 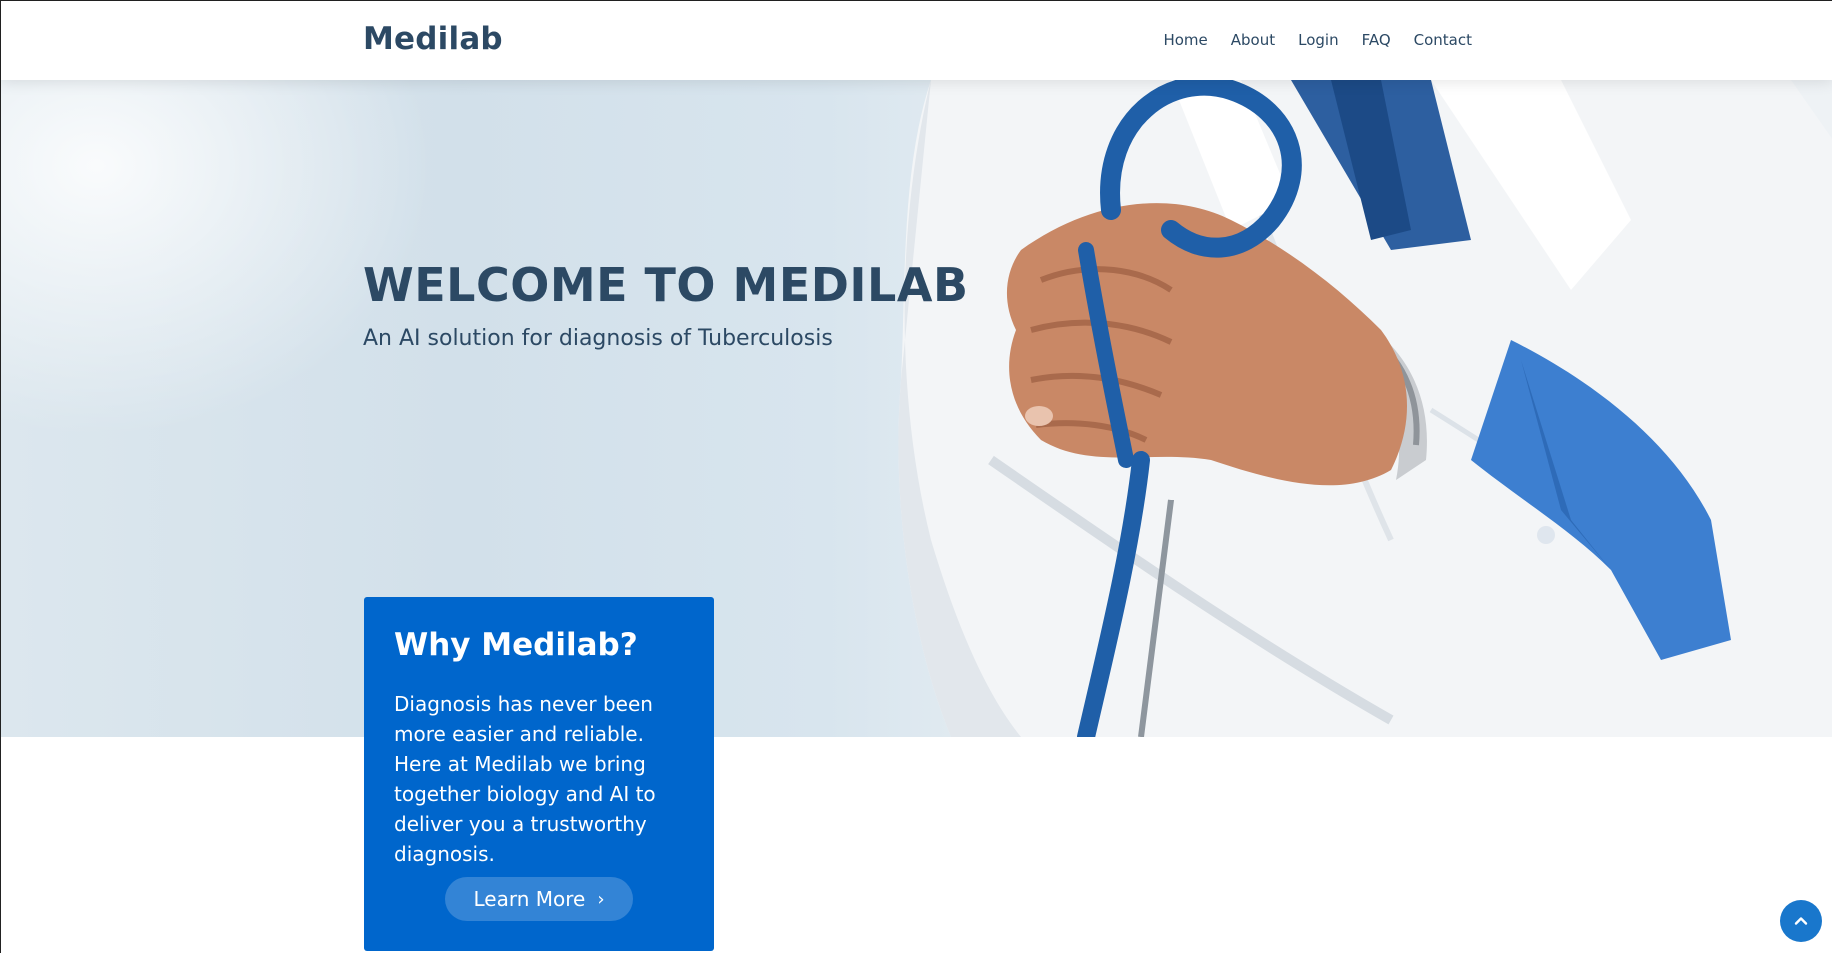 What do you see at coordinates (916, 40) in the screenshot?
I see `site-header: Medilab Home About Login FAQ Contact` at bounding box center [916, 40].